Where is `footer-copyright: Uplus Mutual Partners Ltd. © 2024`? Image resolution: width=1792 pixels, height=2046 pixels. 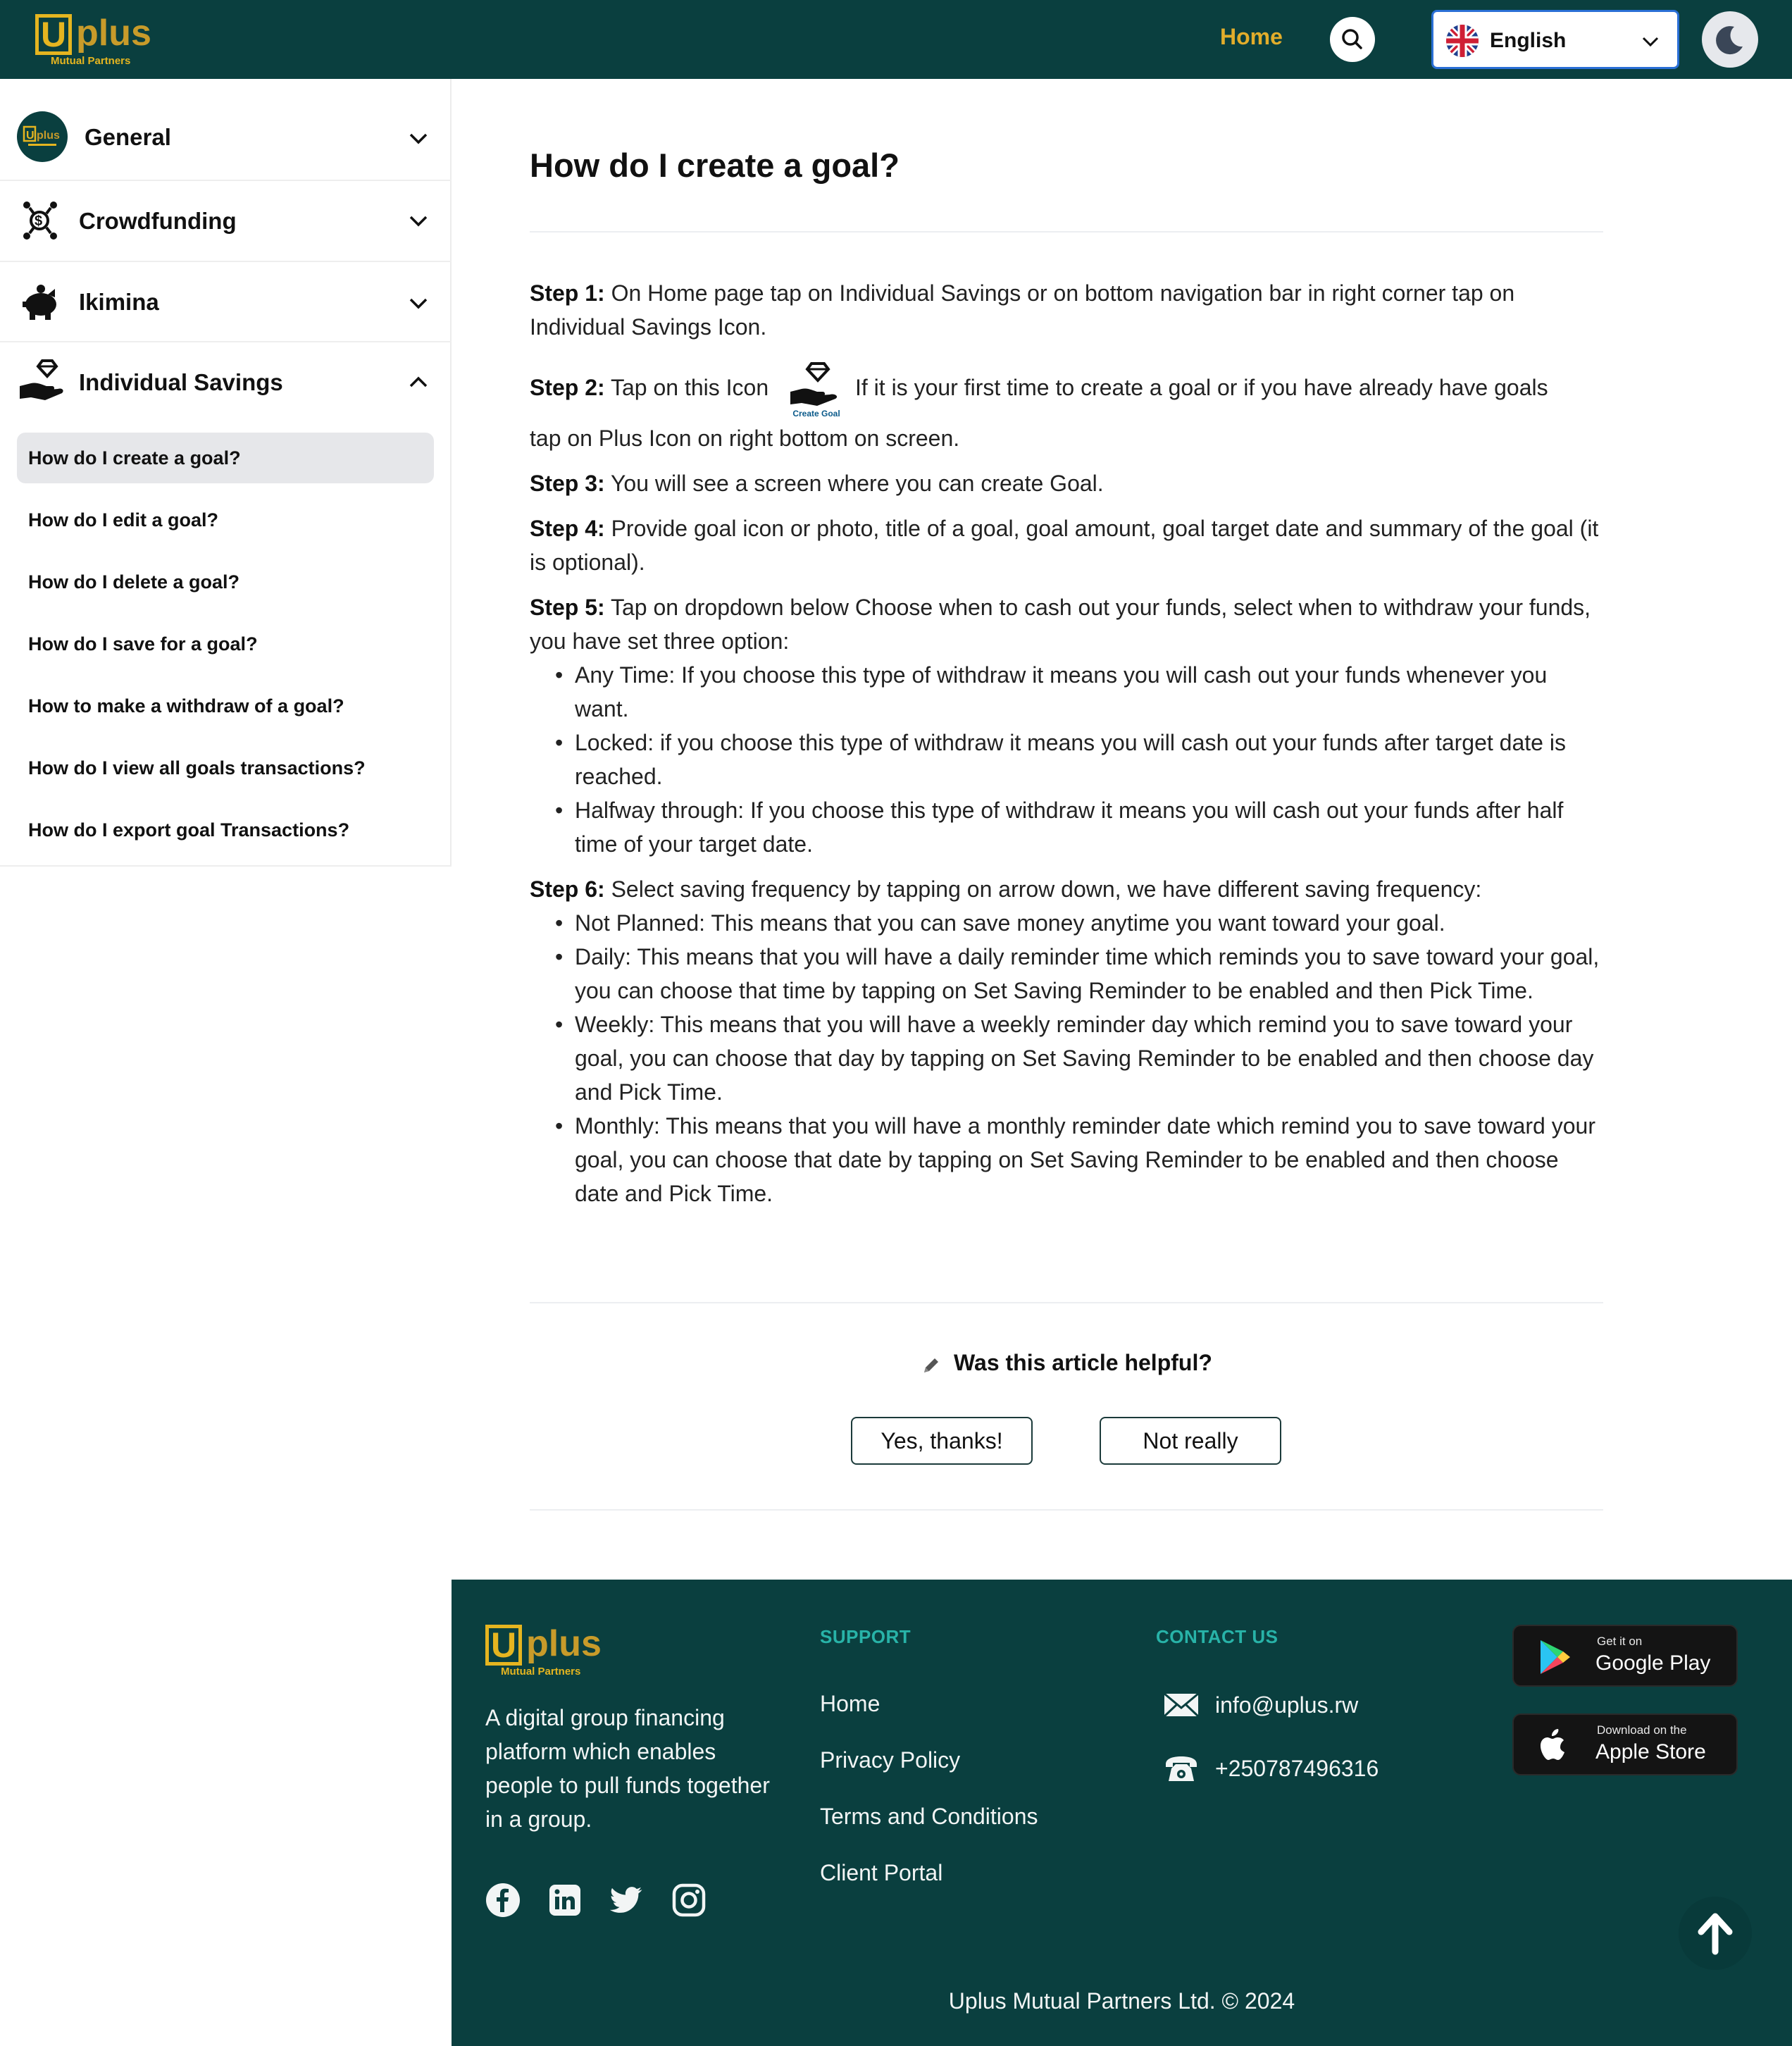
footer-copyright: Uplus Mutual Partners Ltd. © 2024 is located at coordinates (1121, 2001).